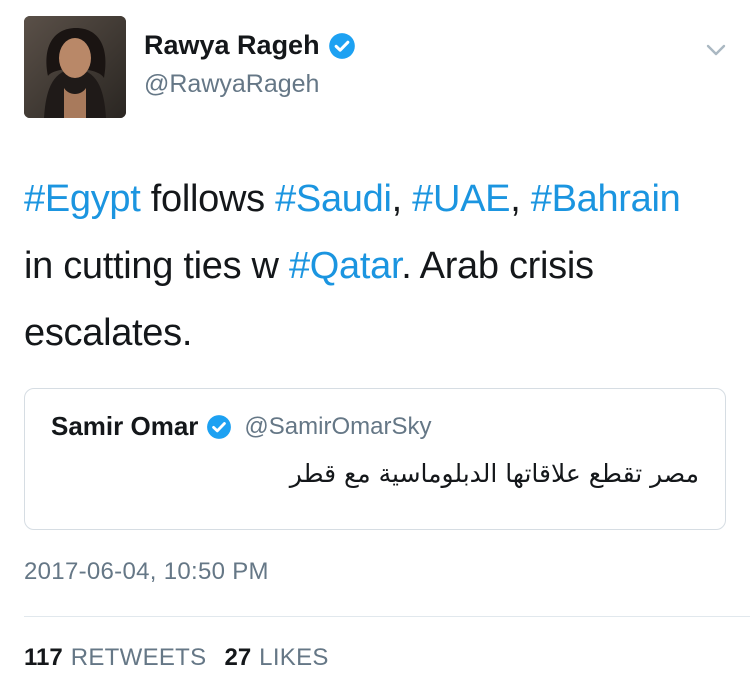 Image resolution: width=750 pixels, height=686 pixels. I want to click on likes-label: LIKES, so click(294, 658).